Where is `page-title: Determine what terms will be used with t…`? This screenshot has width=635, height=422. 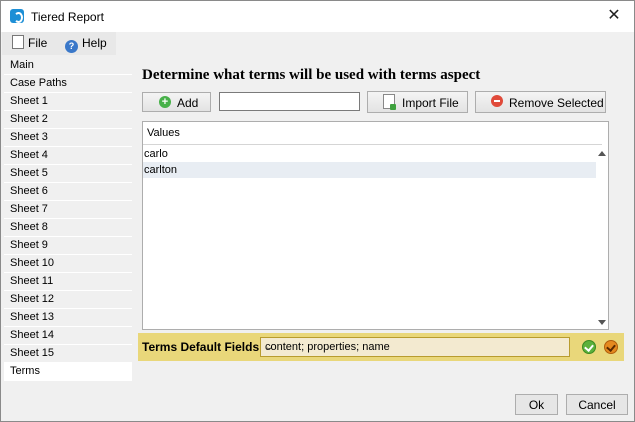 page-title: Determine what terms will be used with t… is located at coordinates (311, 75).